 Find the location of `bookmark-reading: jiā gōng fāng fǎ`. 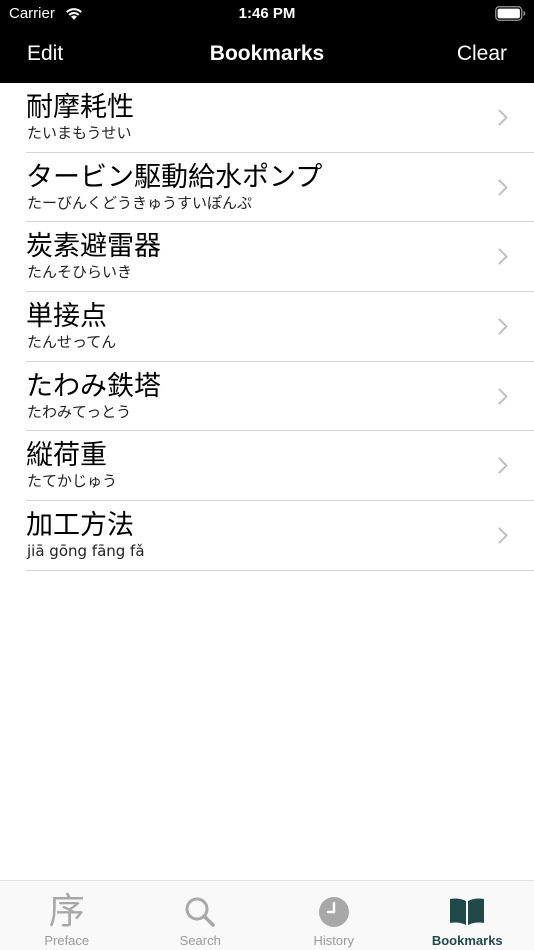

bookmark-reading: jiā gōng fāng fǎ is located at coordinates (86, 551).